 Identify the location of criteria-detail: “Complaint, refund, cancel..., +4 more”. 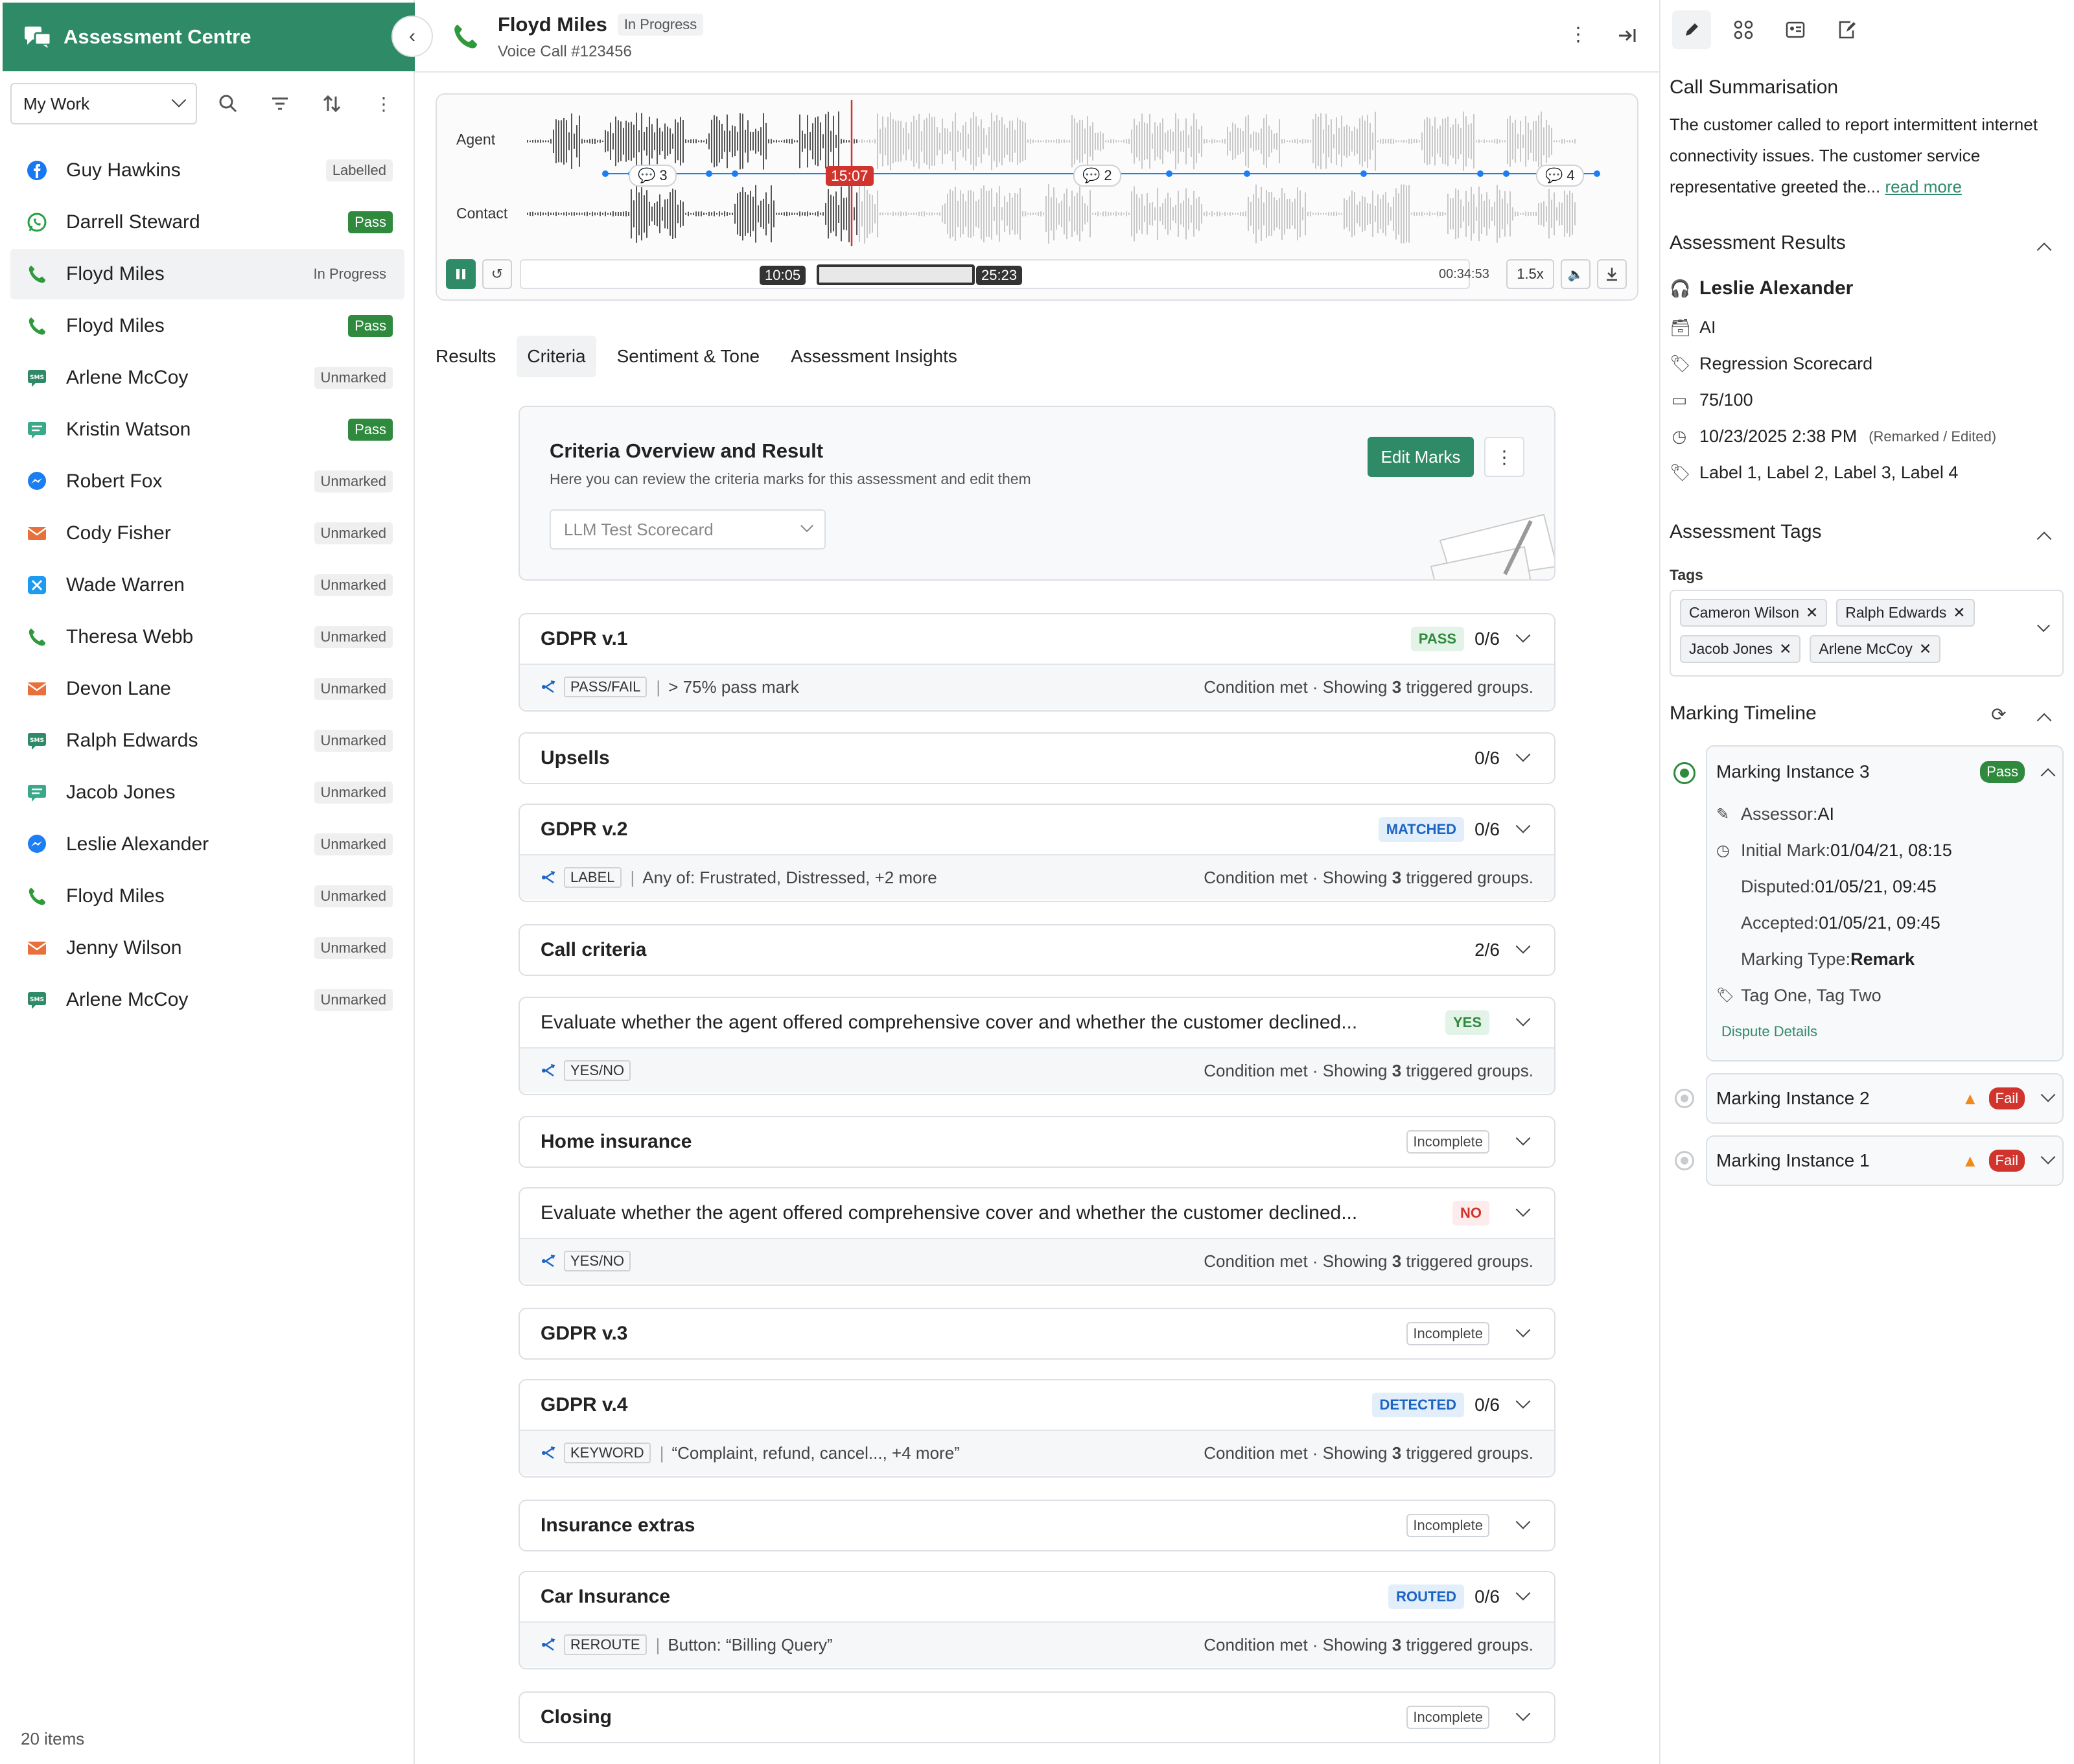
(815, 1453).